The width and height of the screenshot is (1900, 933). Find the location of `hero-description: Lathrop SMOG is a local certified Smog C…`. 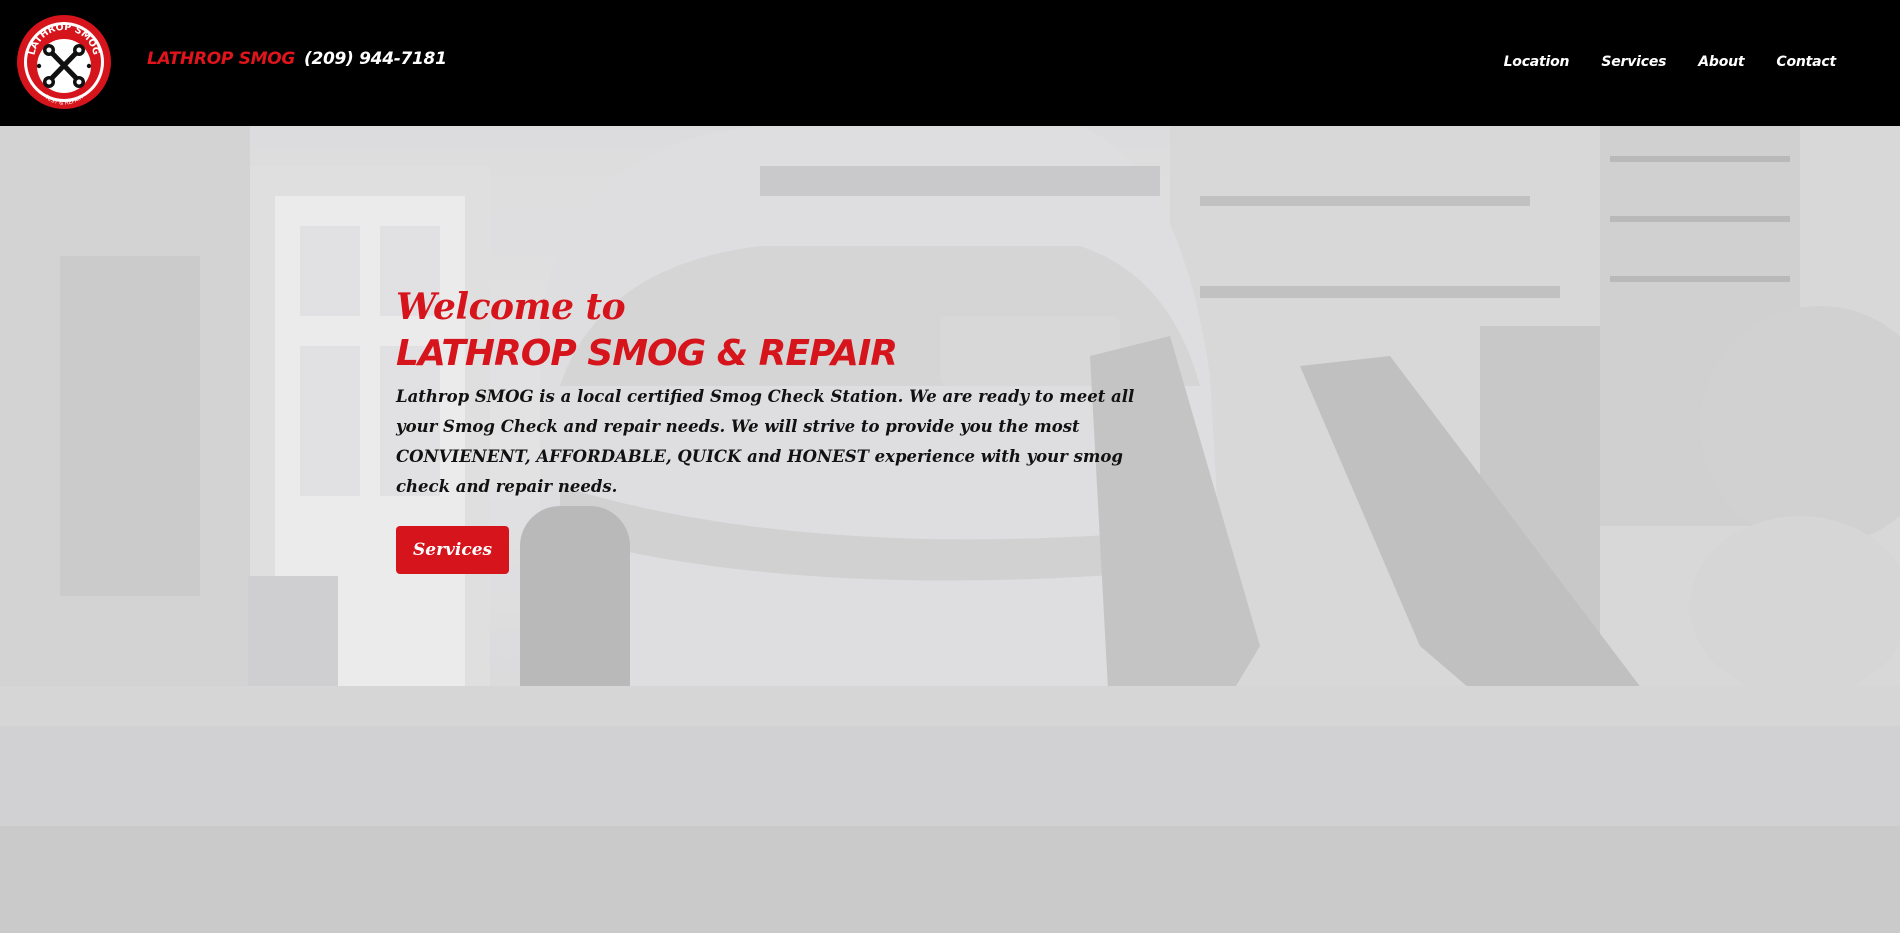

hero-description: Lathrop SMOG is a local certified Smog C… is located at coordinates (765, 441).